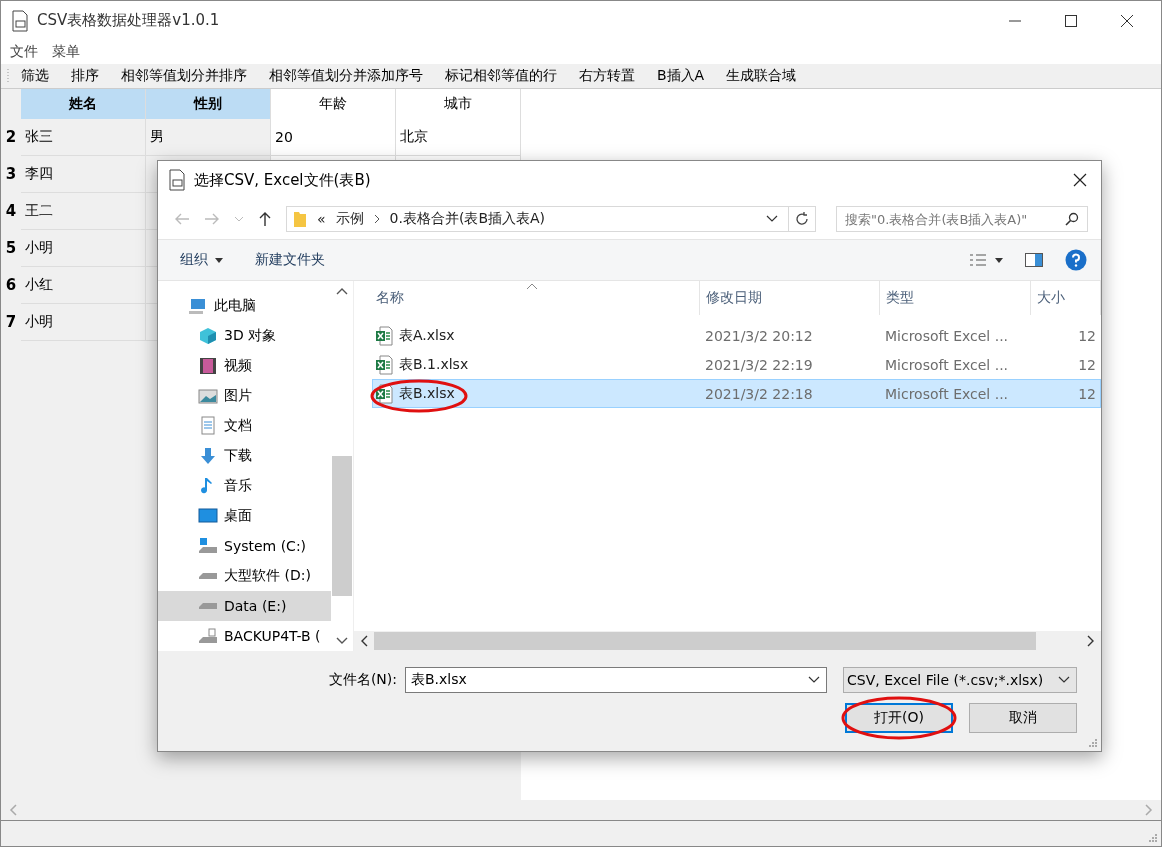 Image resolution: width=1162 pixels, height=847 pixels. What do you see at coordinates (11, 322) in the screenshot?
I see `row-header: 7` at bounding box center [11, 322].